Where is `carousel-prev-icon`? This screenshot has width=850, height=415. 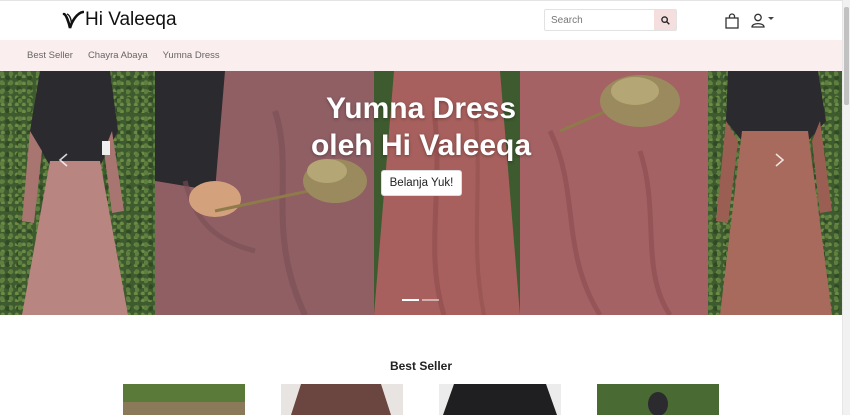
carousel-prev-icon is located at coordinates (64, 160).